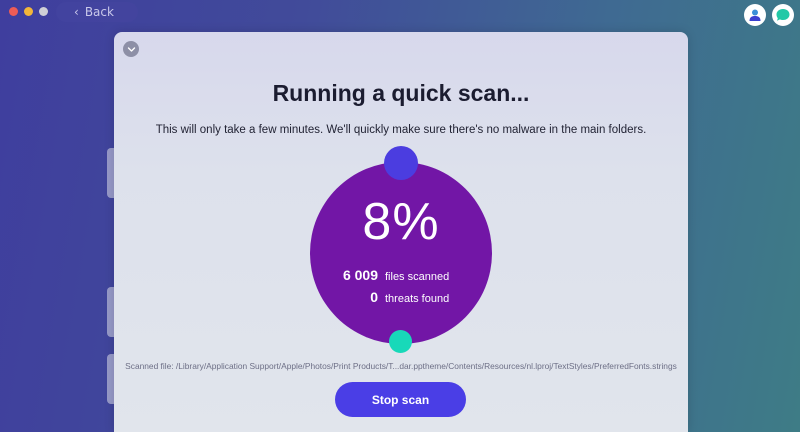  What do you see at coordinates (417, 299) in the screenshot?
I see `threats-label: threats found` at bounding box center [417, 299].